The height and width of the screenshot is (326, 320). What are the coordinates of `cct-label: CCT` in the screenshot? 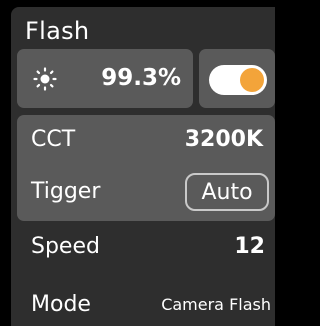 It's located at (53, 139).